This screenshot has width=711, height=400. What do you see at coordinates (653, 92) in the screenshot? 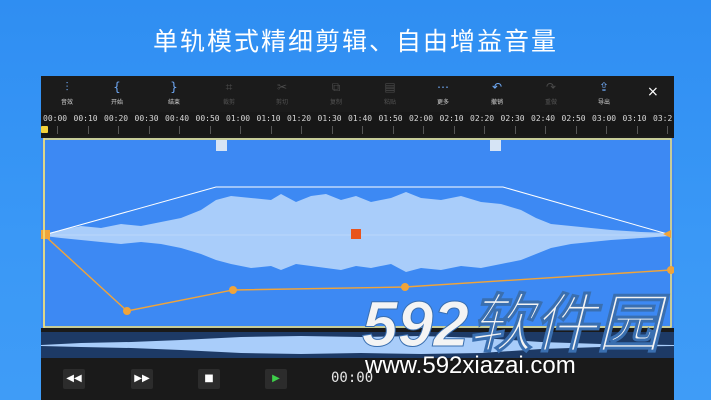
I see `close-button: ×` at bounding box center [653, 92].